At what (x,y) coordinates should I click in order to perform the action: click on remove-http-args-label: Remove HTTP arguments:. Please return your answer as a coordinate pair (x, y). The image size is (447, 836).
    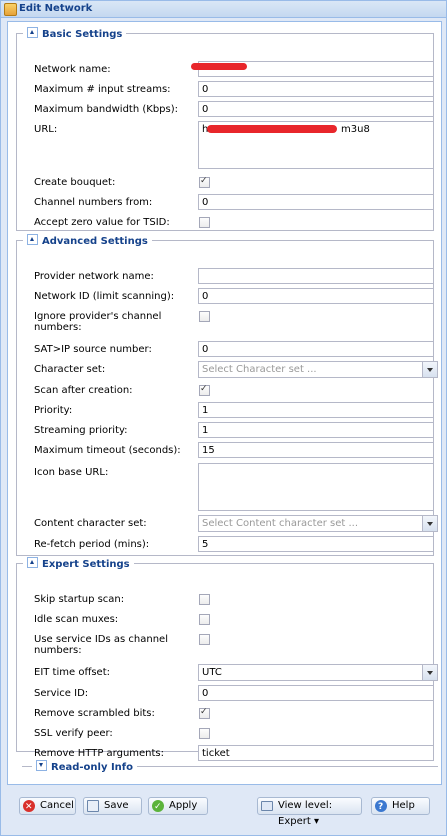
    Looking at the image, I should click on (99, 753).